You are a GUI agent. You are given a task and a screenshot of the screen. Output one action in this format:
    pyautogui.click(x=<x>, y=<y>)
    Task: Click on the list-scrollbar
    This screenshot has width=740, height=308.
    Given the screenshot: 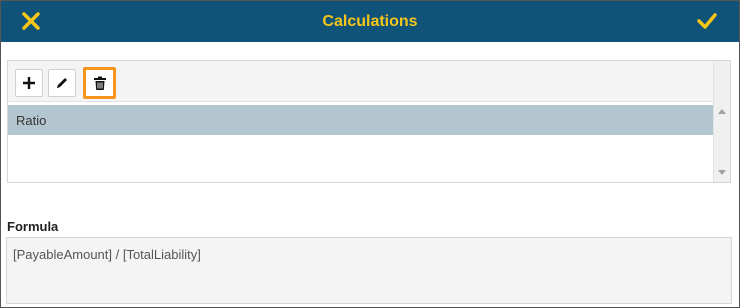 What is the action you would take?
    pyautogui.click(x=721, y=121)
    